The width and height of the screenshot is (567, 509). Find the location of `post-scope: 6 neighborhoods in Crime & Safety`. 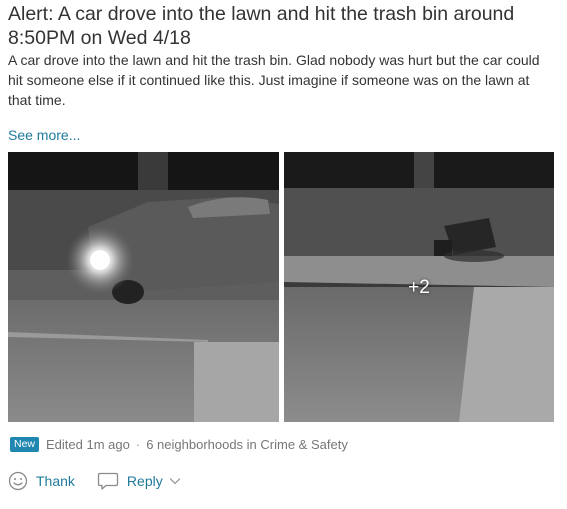

post-scope: 6 neighborhoods in Crime & Safety is located at coordinates (247, 444).